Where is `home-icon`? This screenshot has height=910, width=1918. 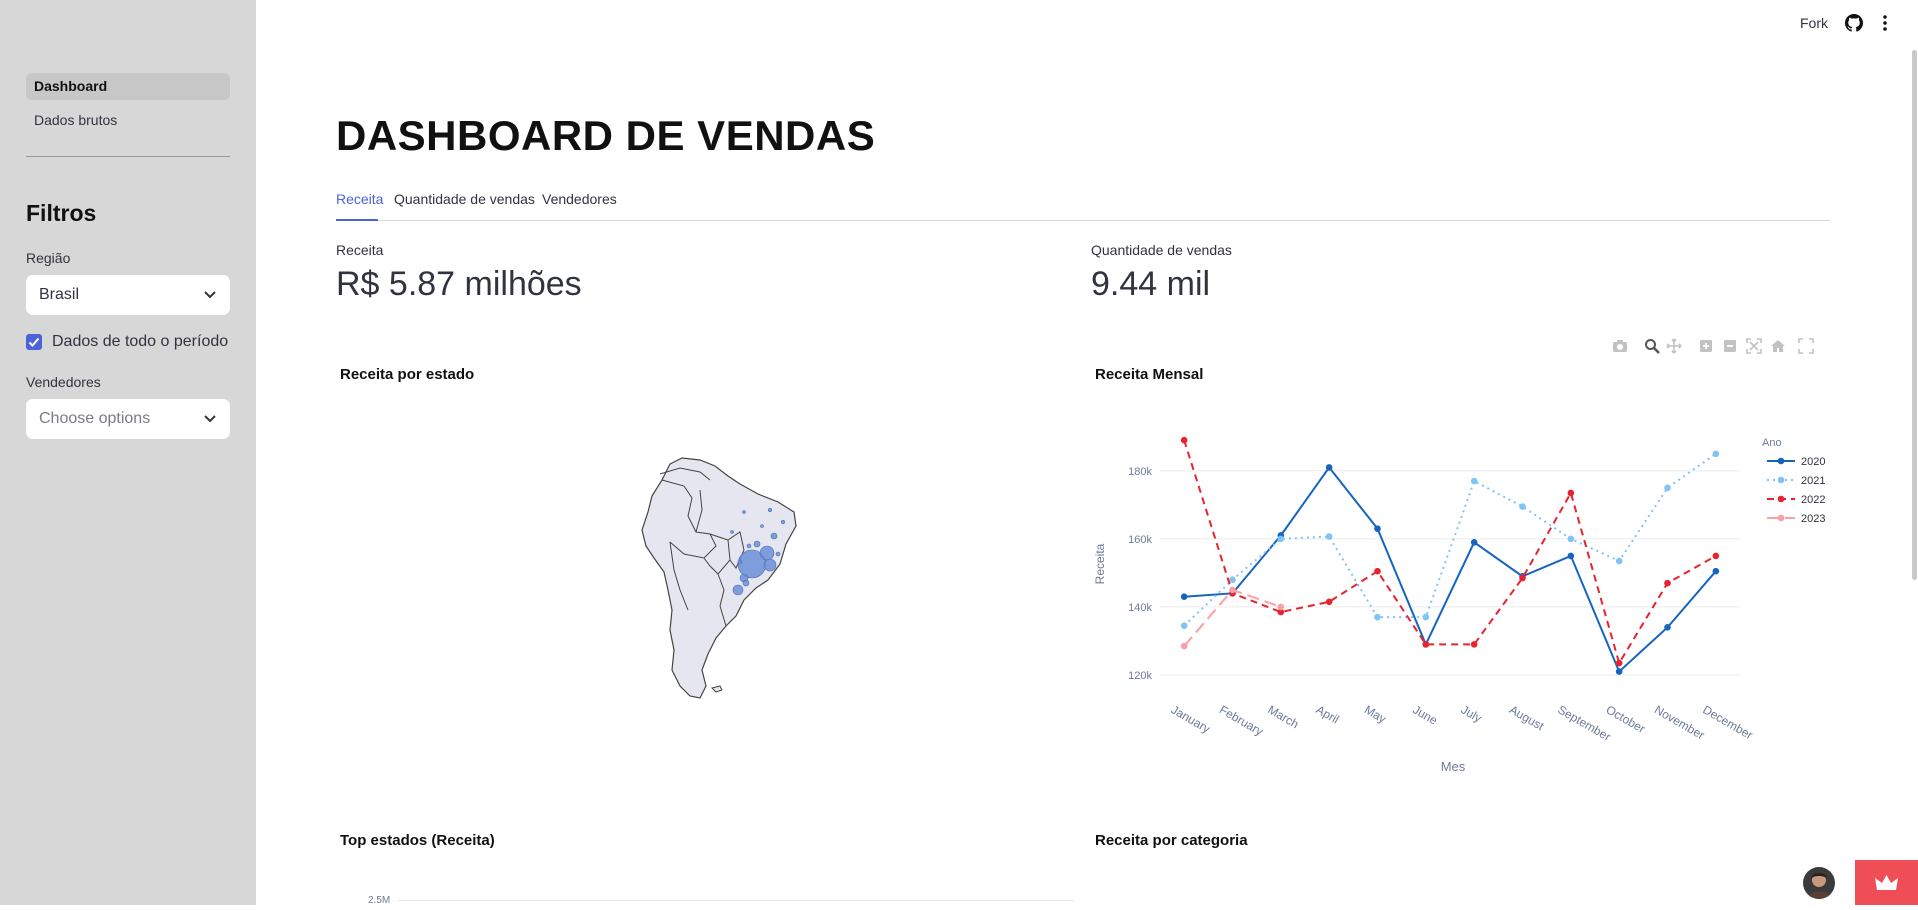 home-icon is located at coordinates (1778, 346).